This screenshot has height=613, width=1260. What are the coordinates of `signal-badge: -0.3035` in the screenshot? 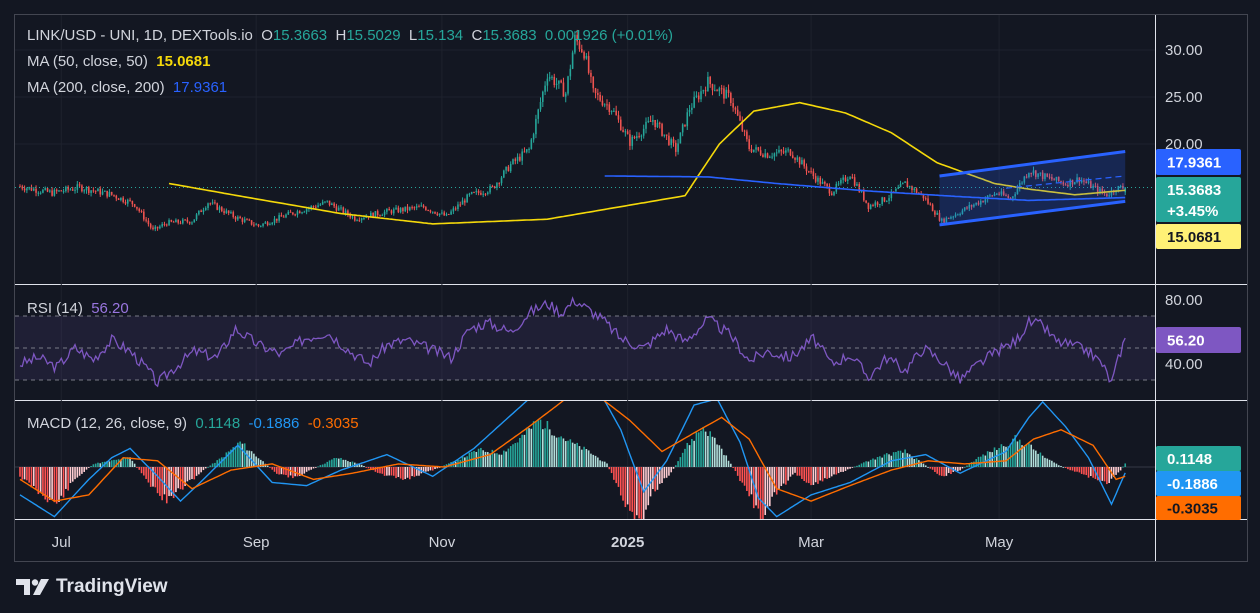 It's located at (1198, 508).